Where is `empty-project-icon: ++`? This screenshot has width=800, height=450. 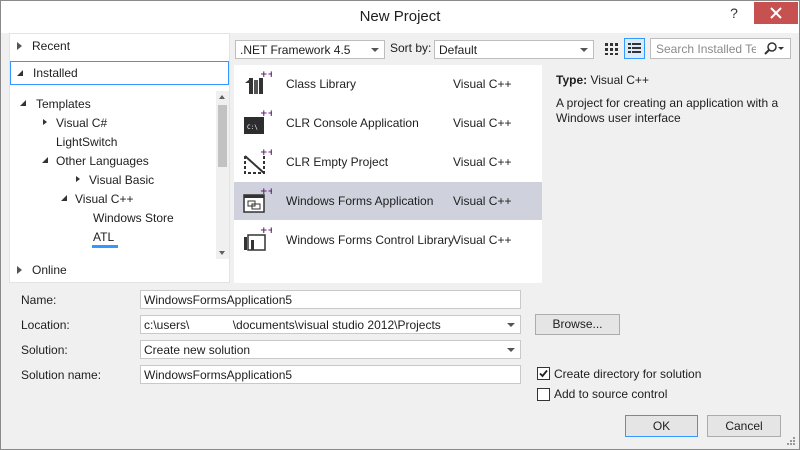
empty-project-icon: ++ is located at coordinates (258, 161).